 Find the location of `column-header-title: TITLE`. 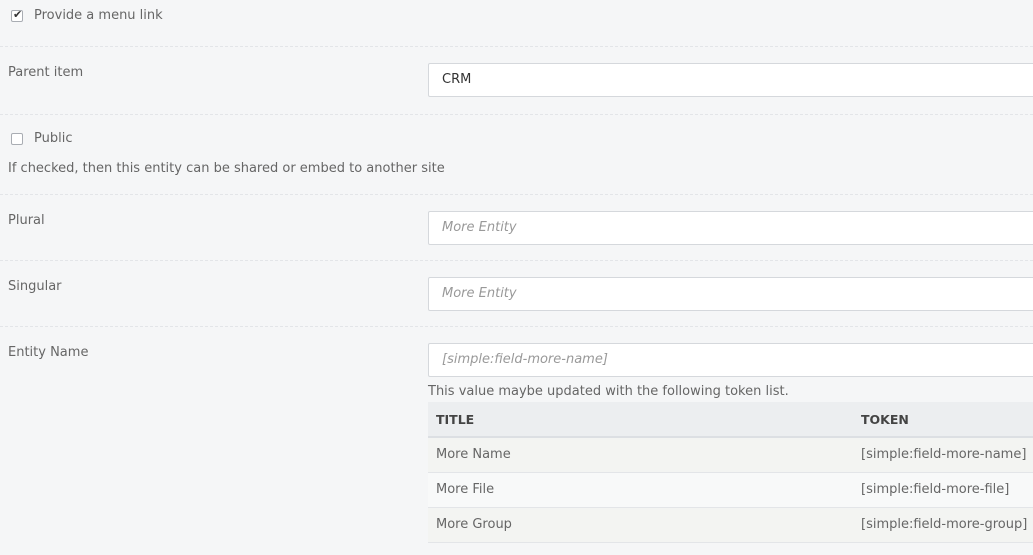

column-header-title: TITLE is located at coordinates (640, 420).